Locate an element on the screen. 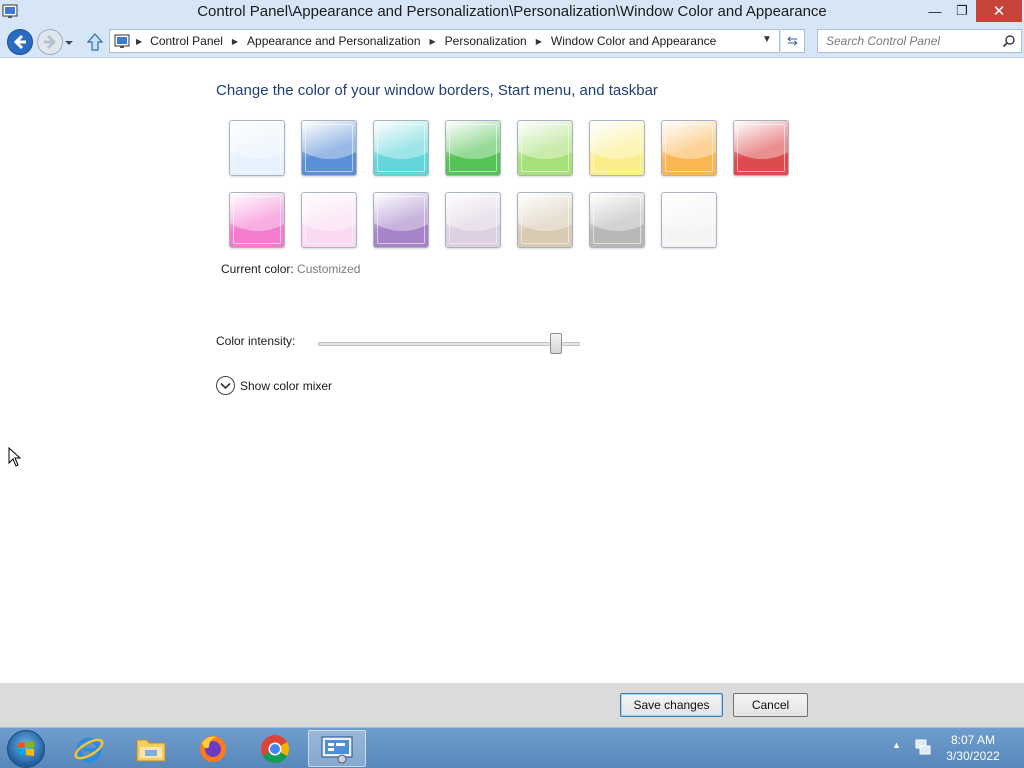 This screenshot has height=768, width=1024. internet-explorer-icon is located at coordinates (89, 749).